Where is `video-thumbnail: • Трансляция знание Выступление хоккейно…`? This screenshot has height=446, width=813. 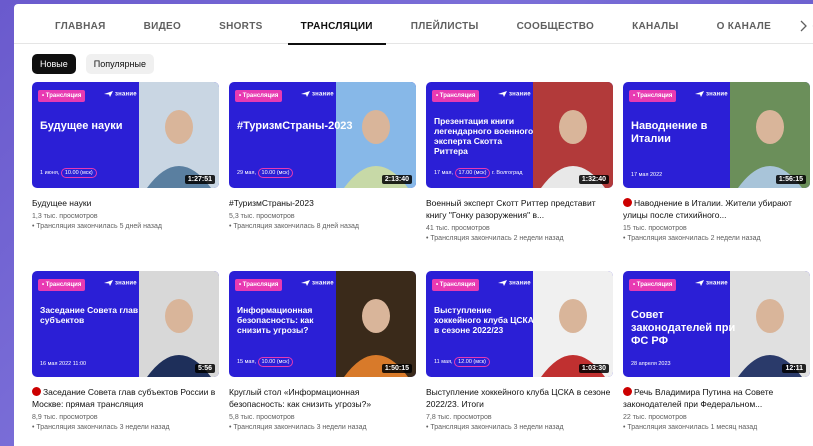
video-thumbnail: • Трансляция знание Выступление хоккейно… is located at coordinates (519, 324).